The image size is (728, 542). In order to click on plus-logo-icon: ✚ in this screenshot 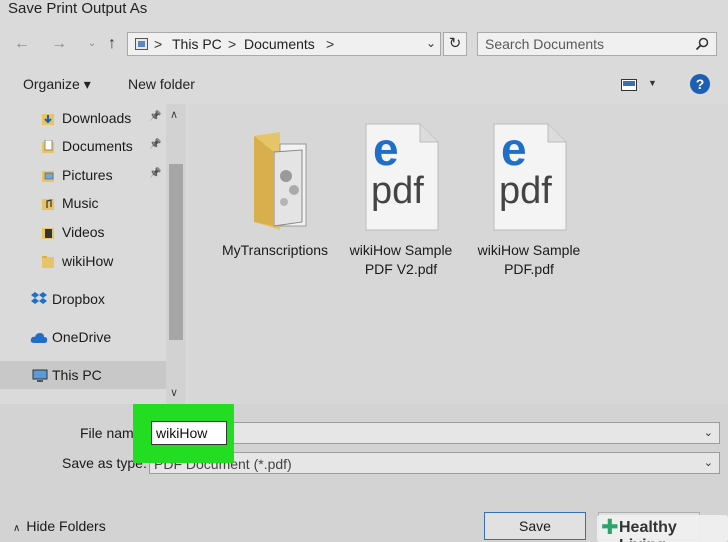, I will do `click(610, 527)`.